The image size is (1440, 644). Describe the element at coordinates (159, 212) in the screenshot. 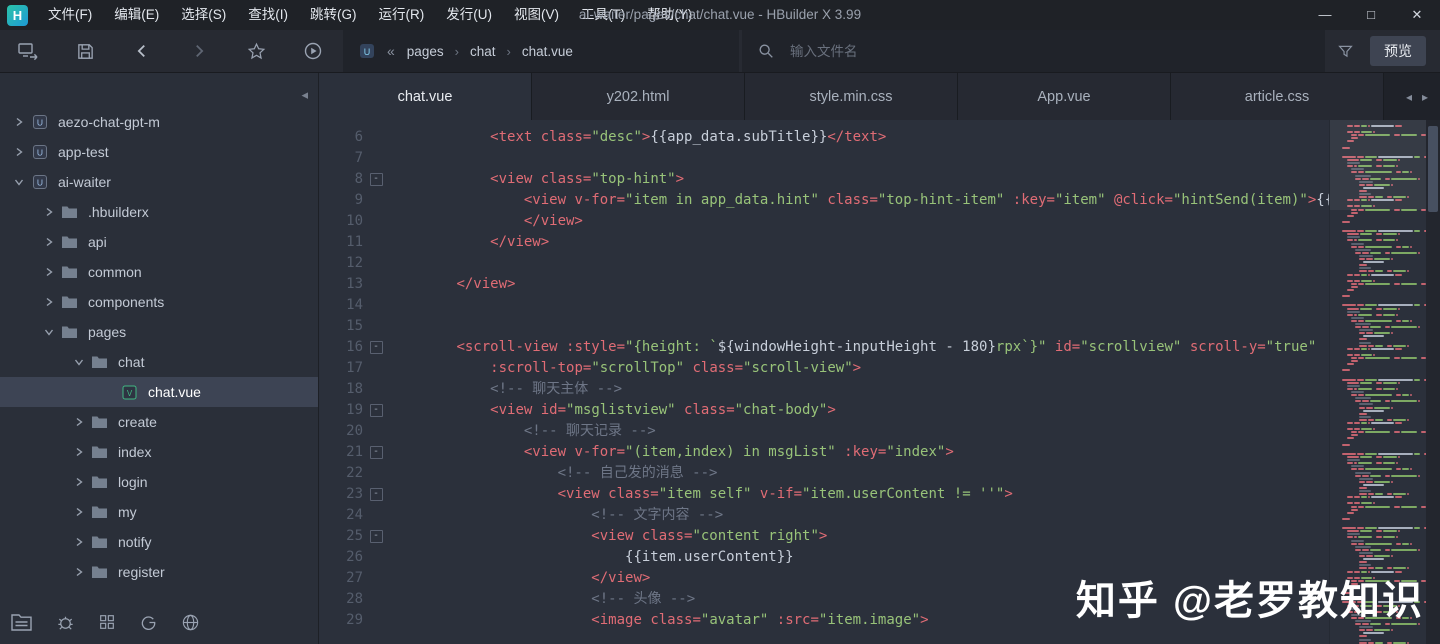

I see `tree-item-.hbuilderx: .hbuilderx` at that location.